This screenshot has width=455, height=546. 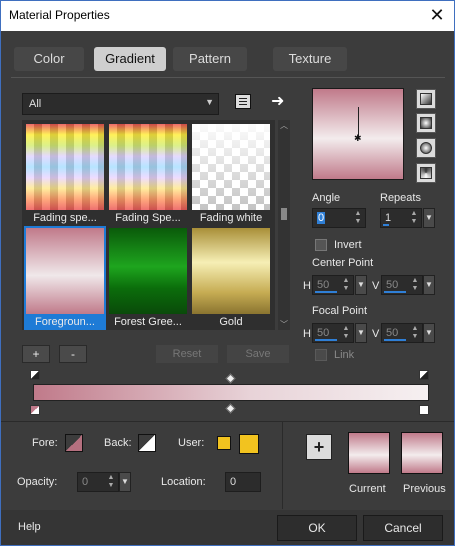 What do you see at coordinates (386, 225) in the screenshot?
I see `repeats-slider-fill` at bounding box center [386, 225].